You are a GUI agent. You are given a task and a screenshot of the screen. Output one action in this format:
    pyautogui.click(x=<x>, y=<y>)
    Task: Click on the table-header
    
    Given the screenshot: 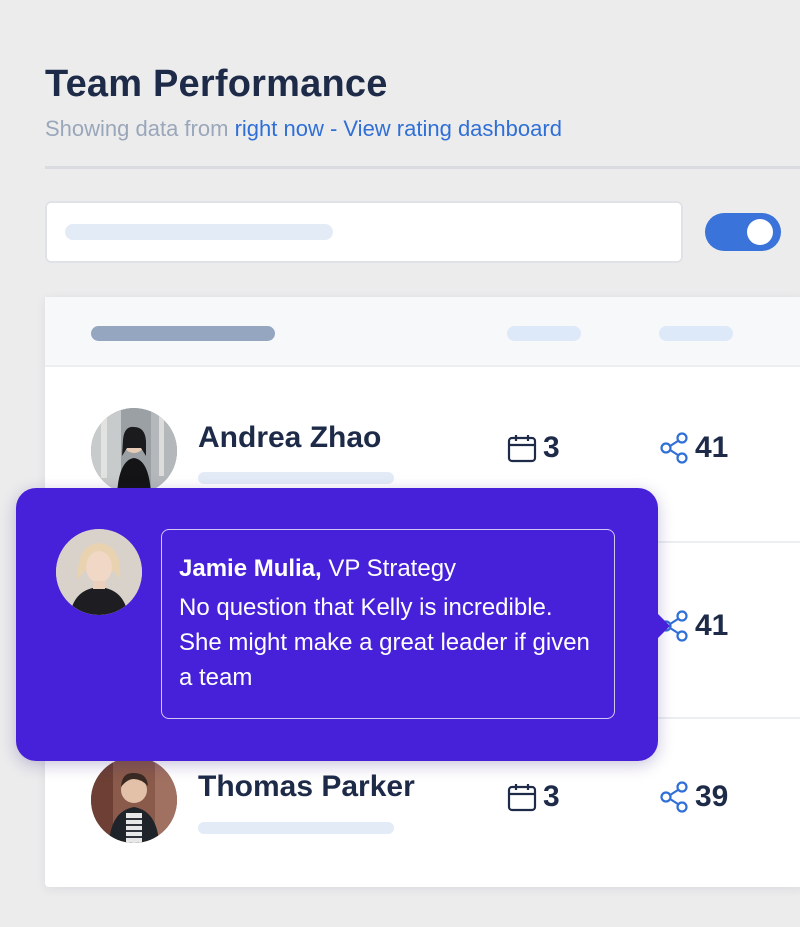 What is the action you would take?
    pyautogui.click(x=422, y=332)
    